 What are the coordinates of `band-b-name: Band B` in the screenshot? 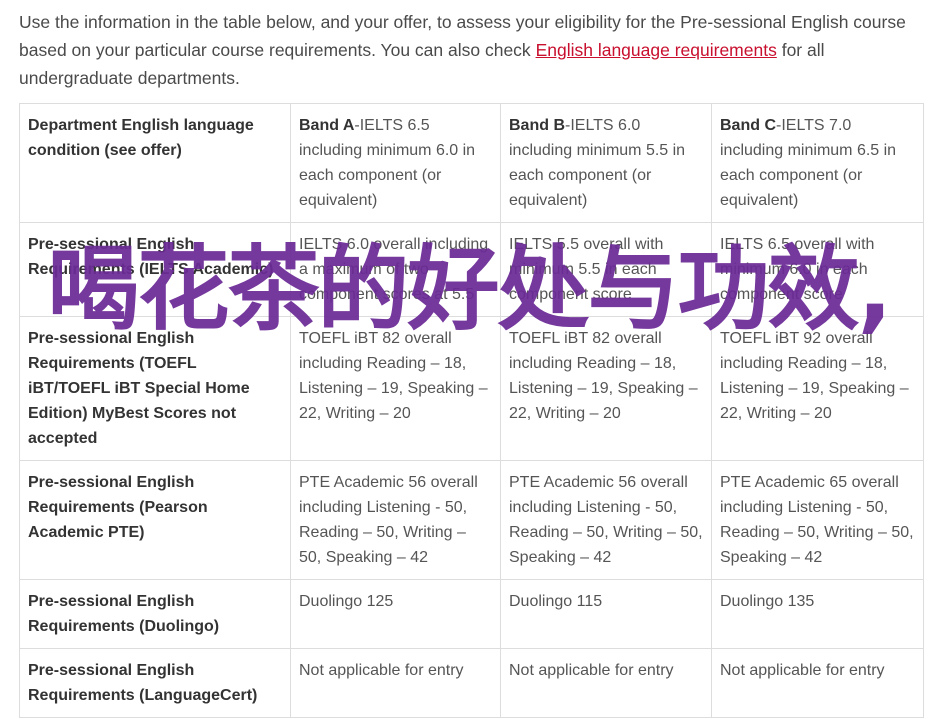 It's located at (537, 125).